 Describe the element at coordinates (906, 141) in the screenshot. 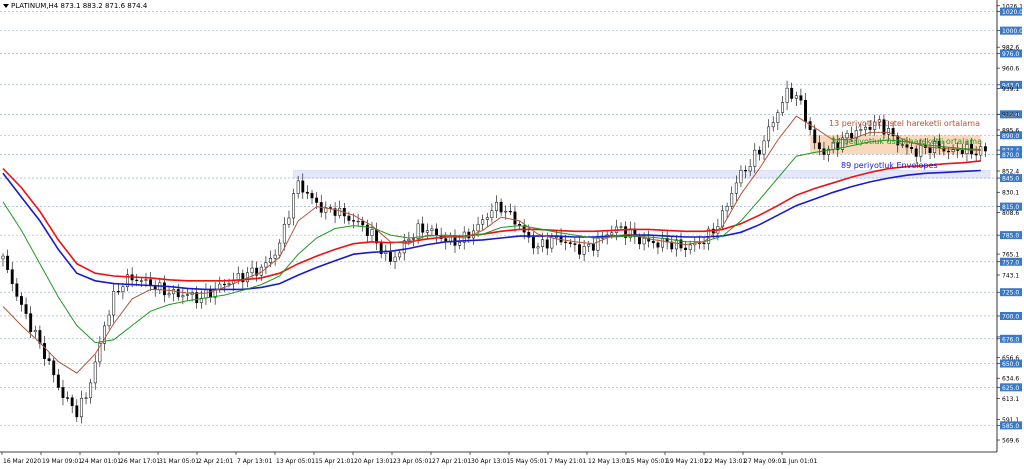

I see `annotation-ema34: 34 periyotluk üstel hareketli ortalama` at that location.